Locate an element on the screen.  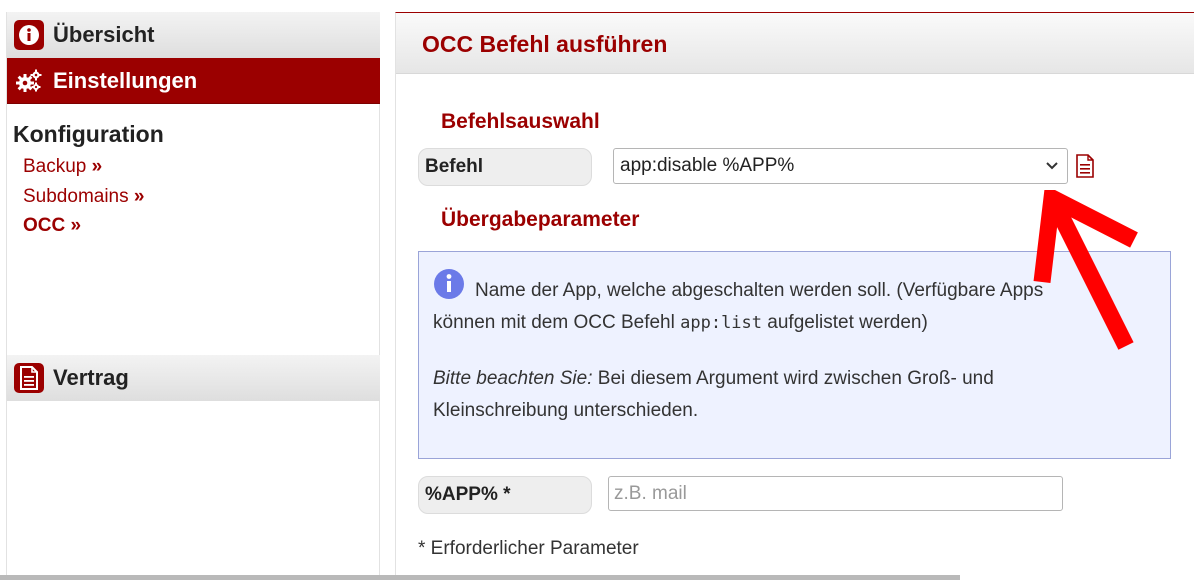
info-emphasis: Bitte beachten Sie: is located at coordinates (513, 378).